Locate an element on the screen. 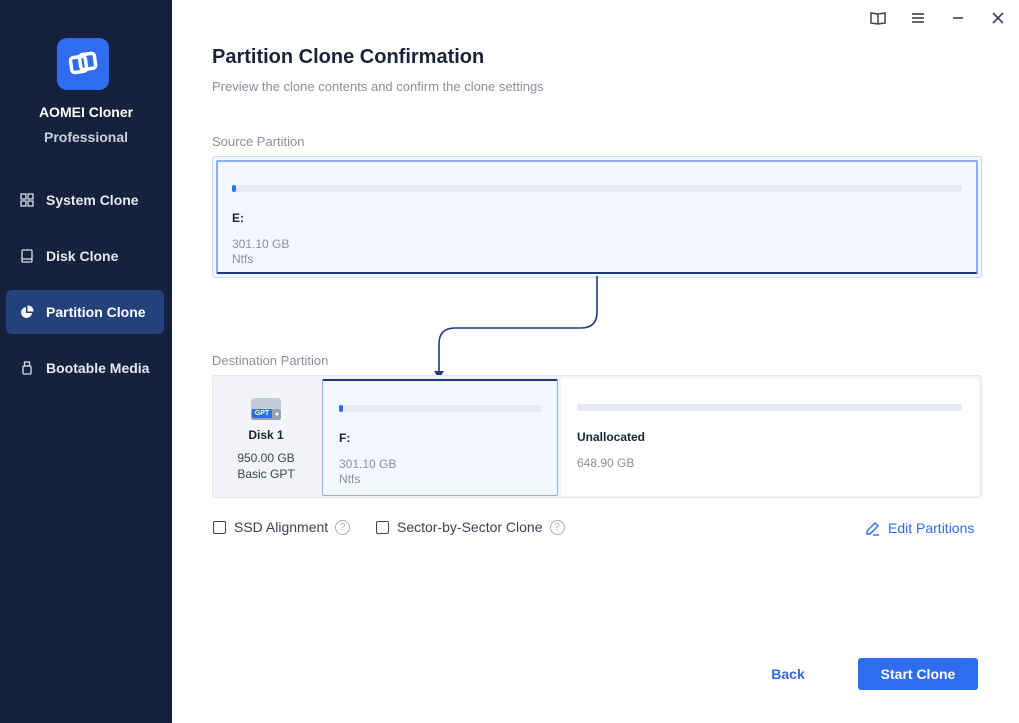 The height and width of the screenshot is (723, 1019). destination-disk-info: GPT Disk 1 950.00 GB Basic GPT is located at coordinates (266, 436).